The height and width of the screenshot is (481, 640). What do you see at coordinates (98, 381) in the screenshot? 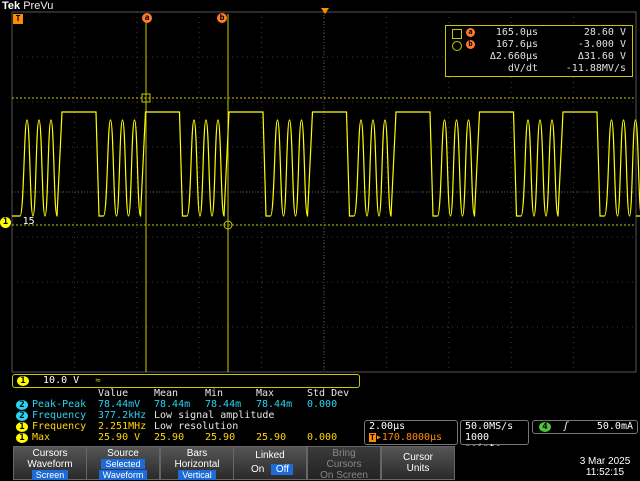
I see `bw-limit-icon: ≈` at bounding box center [98, 381].